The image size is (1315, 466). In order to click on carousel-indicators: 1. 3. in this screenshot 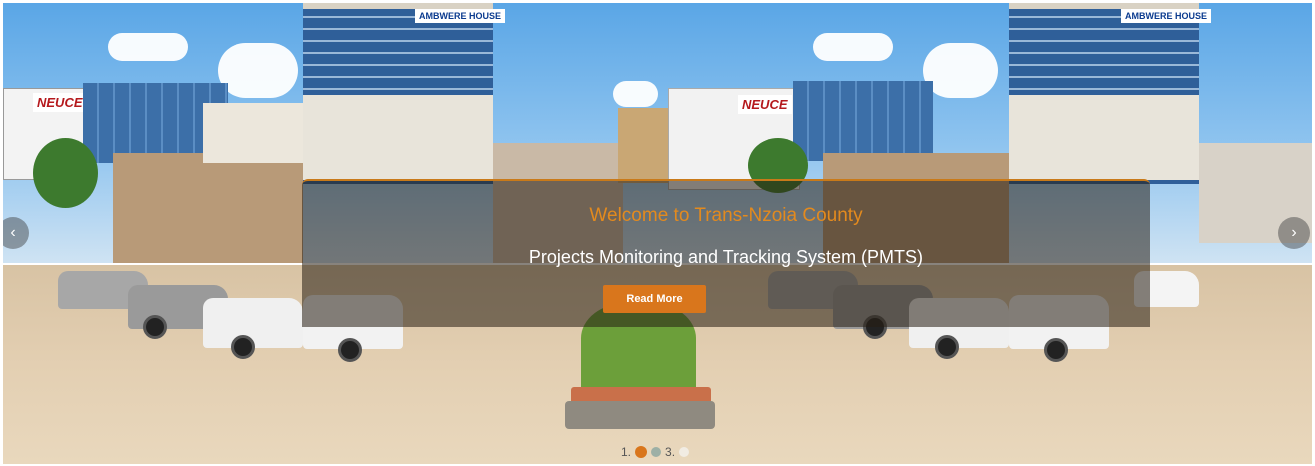, I will do `click(655, 452)`.